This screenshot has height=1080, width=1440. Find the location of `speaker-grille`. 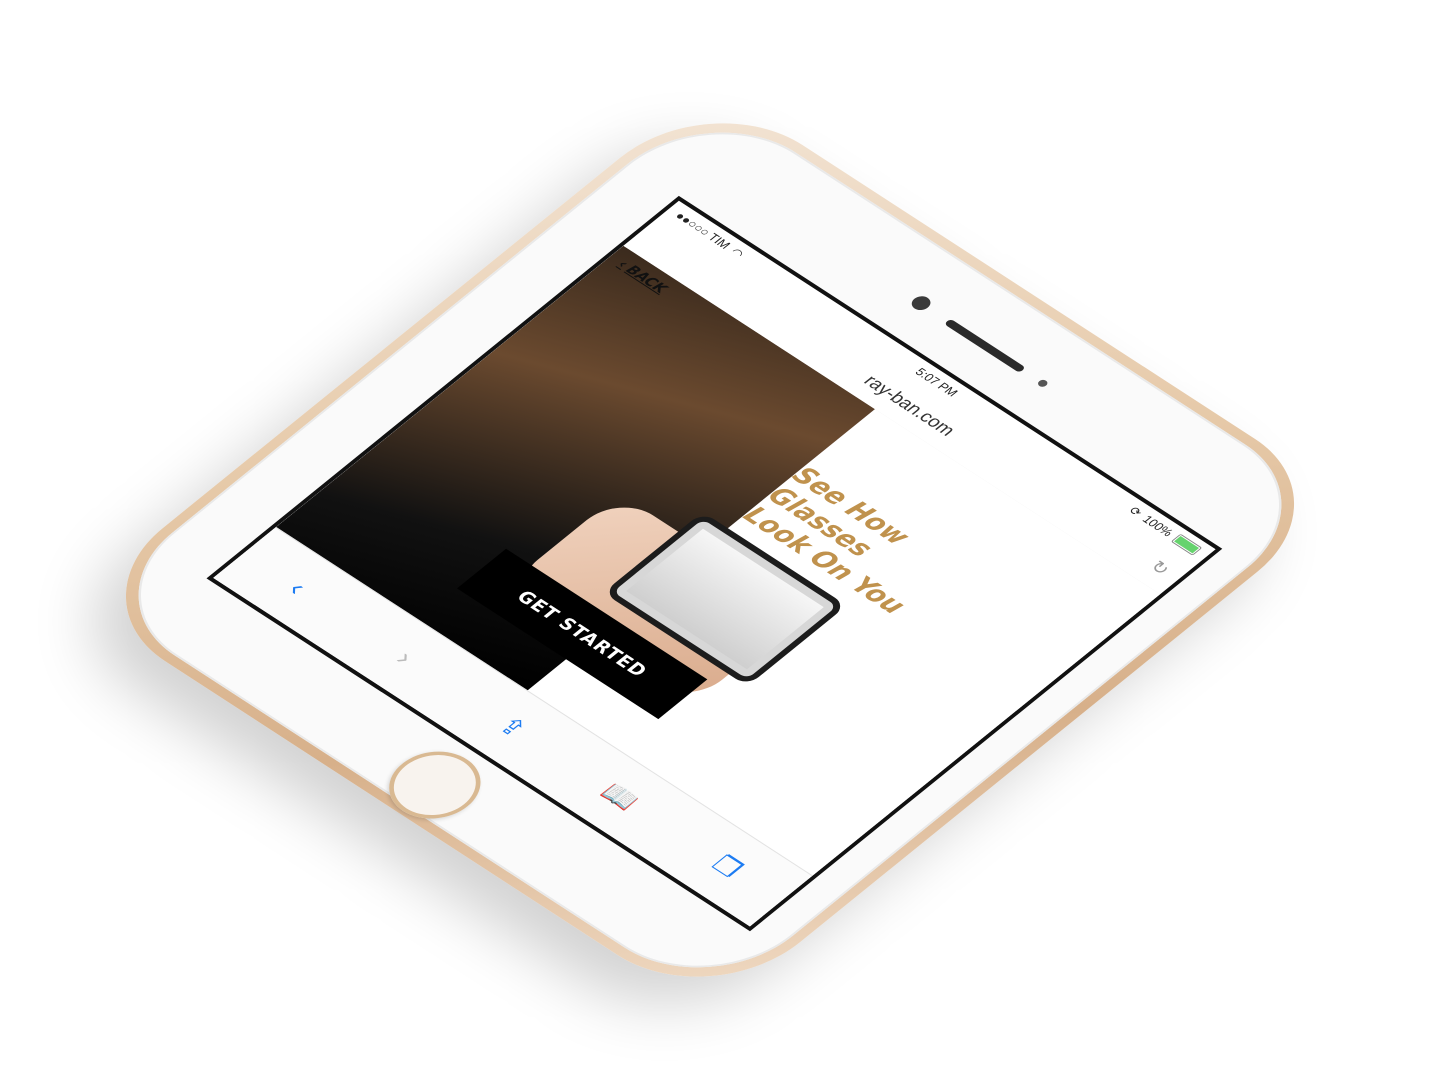

speaker-grille is located at coordinates (984, 345).